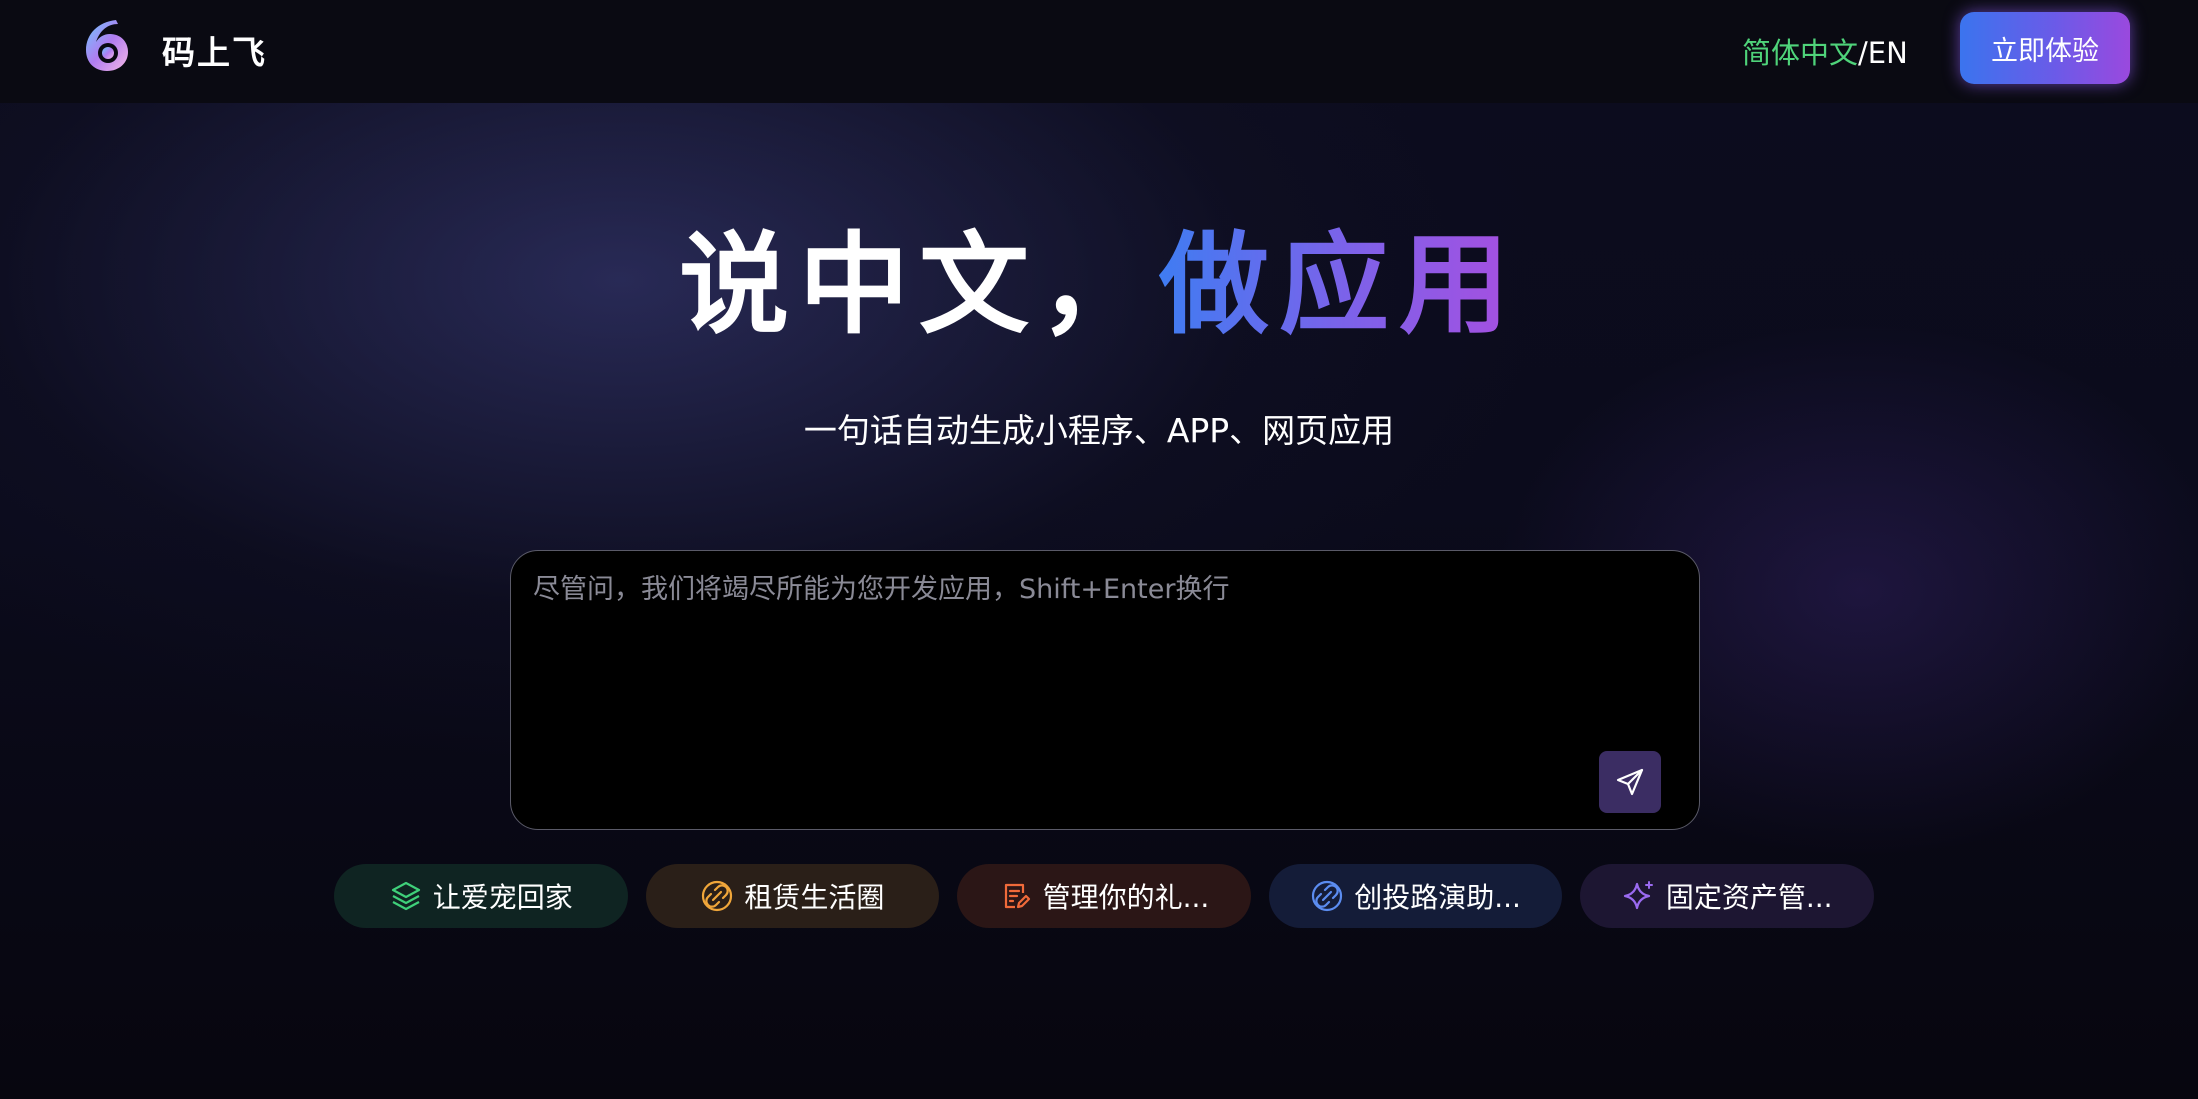 This screenshot has height=1099, width=2198. I want to click on language-switcher: 简体中文/EN, so click(1825, 51).